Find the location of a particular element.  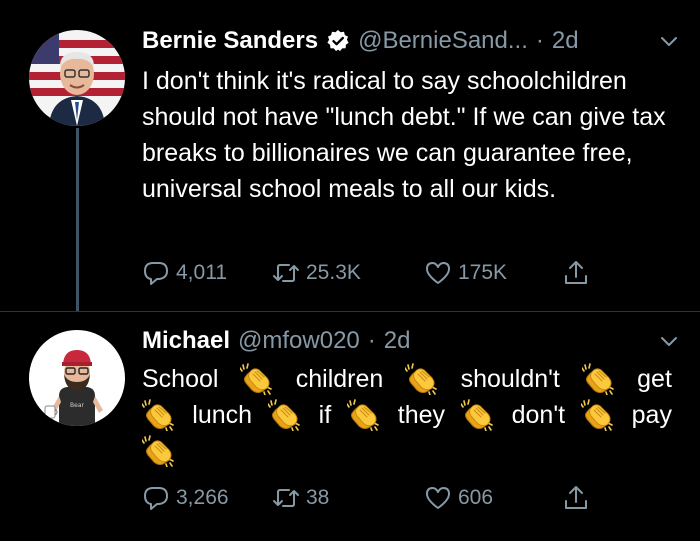

author-name: Bernie Sanders is located at coordinates (230, 41).